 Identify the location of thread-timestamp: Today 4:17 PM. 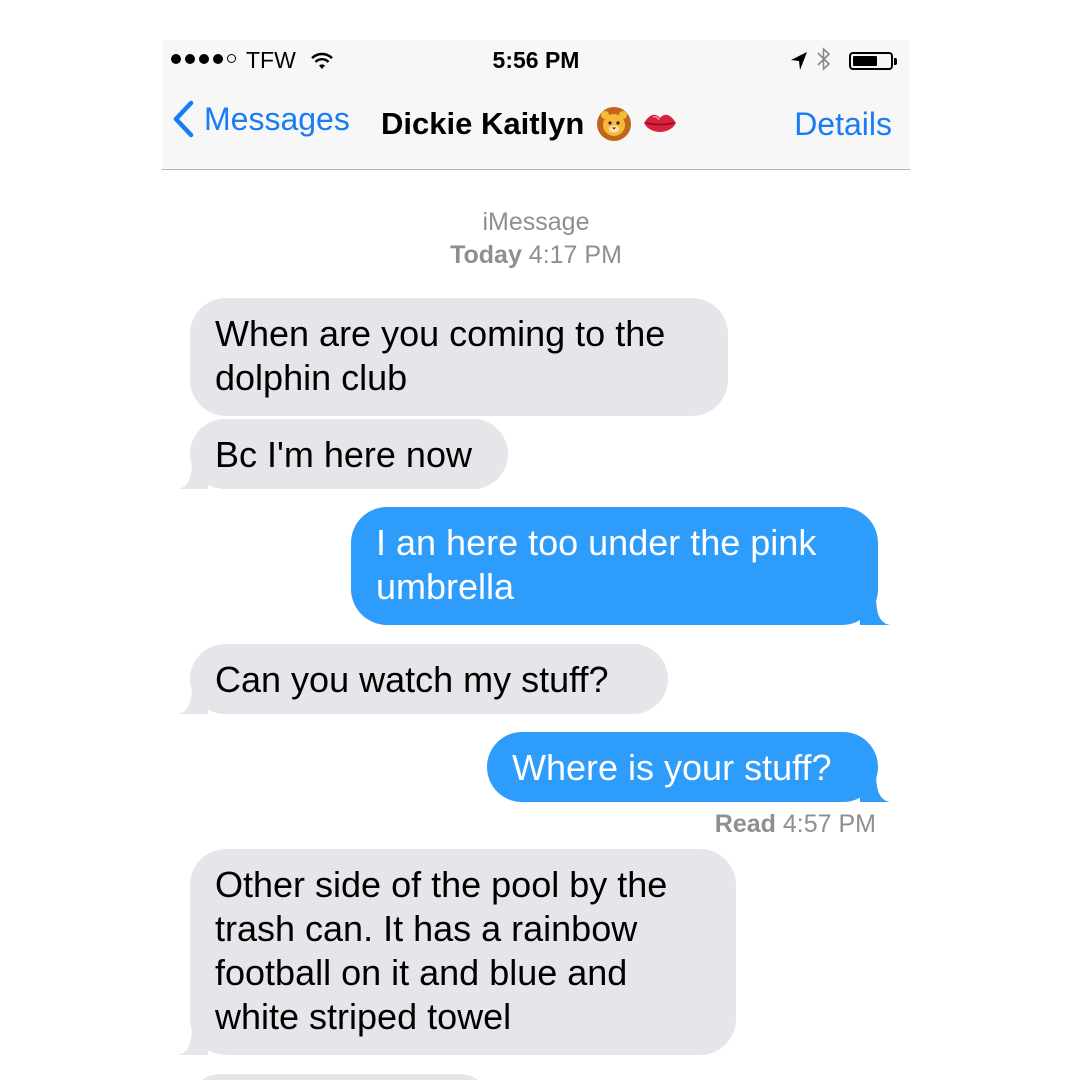
(536, 255).